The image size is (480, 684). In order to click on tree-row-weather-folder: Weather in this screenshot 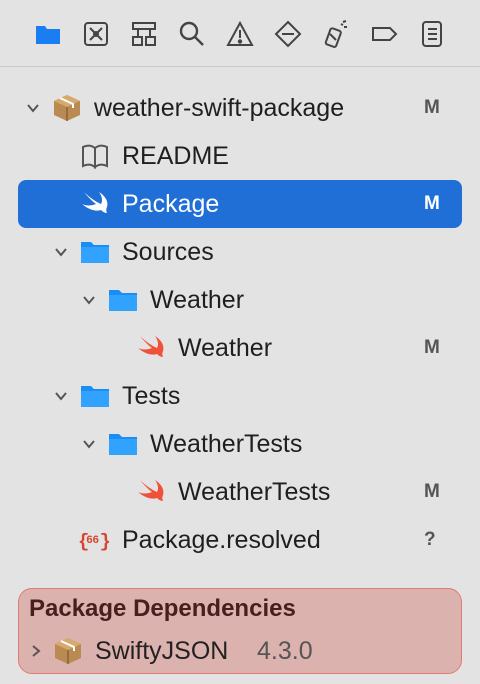, I will do `click(240, 300)`.